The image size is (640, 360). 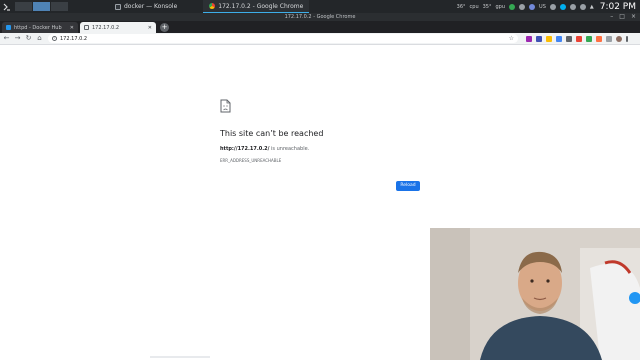 What do you see at coordinates (54, 38) in the screenshot?
I see `info-icon: i` at bounding box center [54, 38].